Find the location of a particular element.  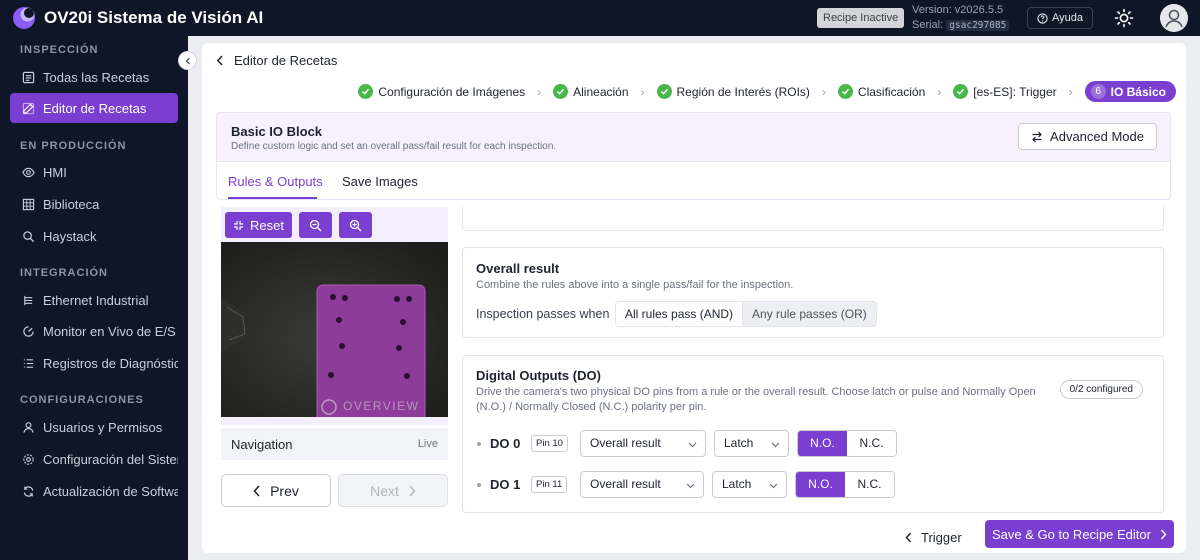

camera-feed: OVERVIEW is located at coordinates (334, 329).